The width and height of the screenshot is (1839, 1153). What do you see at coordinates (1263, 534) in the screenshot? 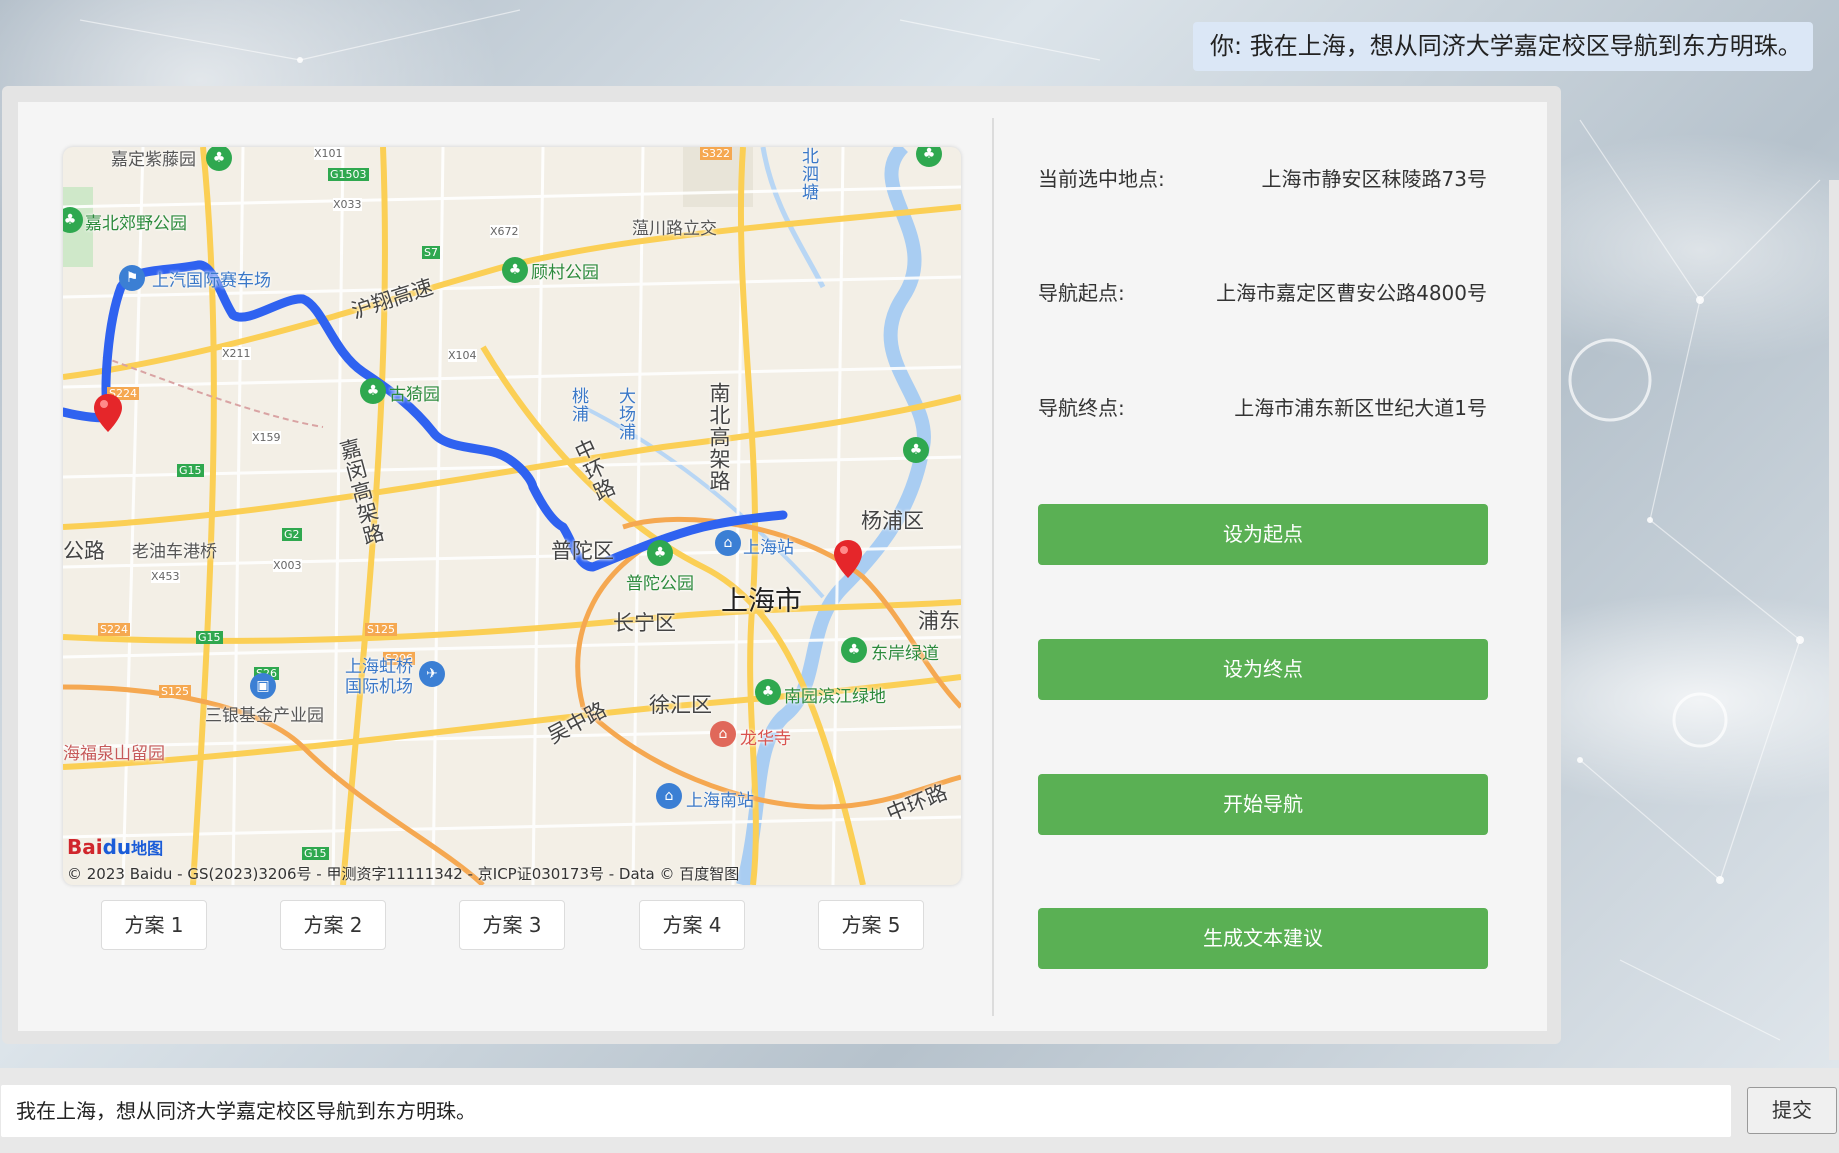
I see `set-start-button: 设为起点` at bounding box center [1263, 534].